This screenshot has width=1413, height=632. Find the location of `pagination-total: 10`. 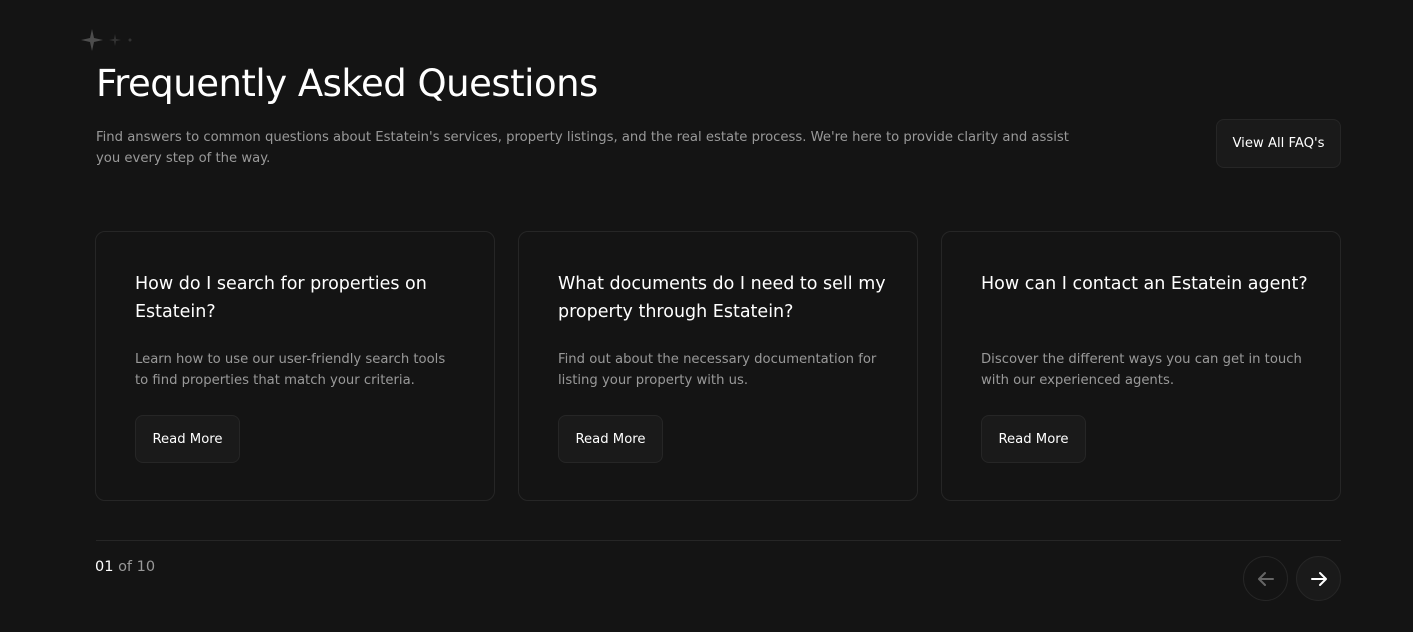

pagination-total: 10 is located at coordinates (146, 567).